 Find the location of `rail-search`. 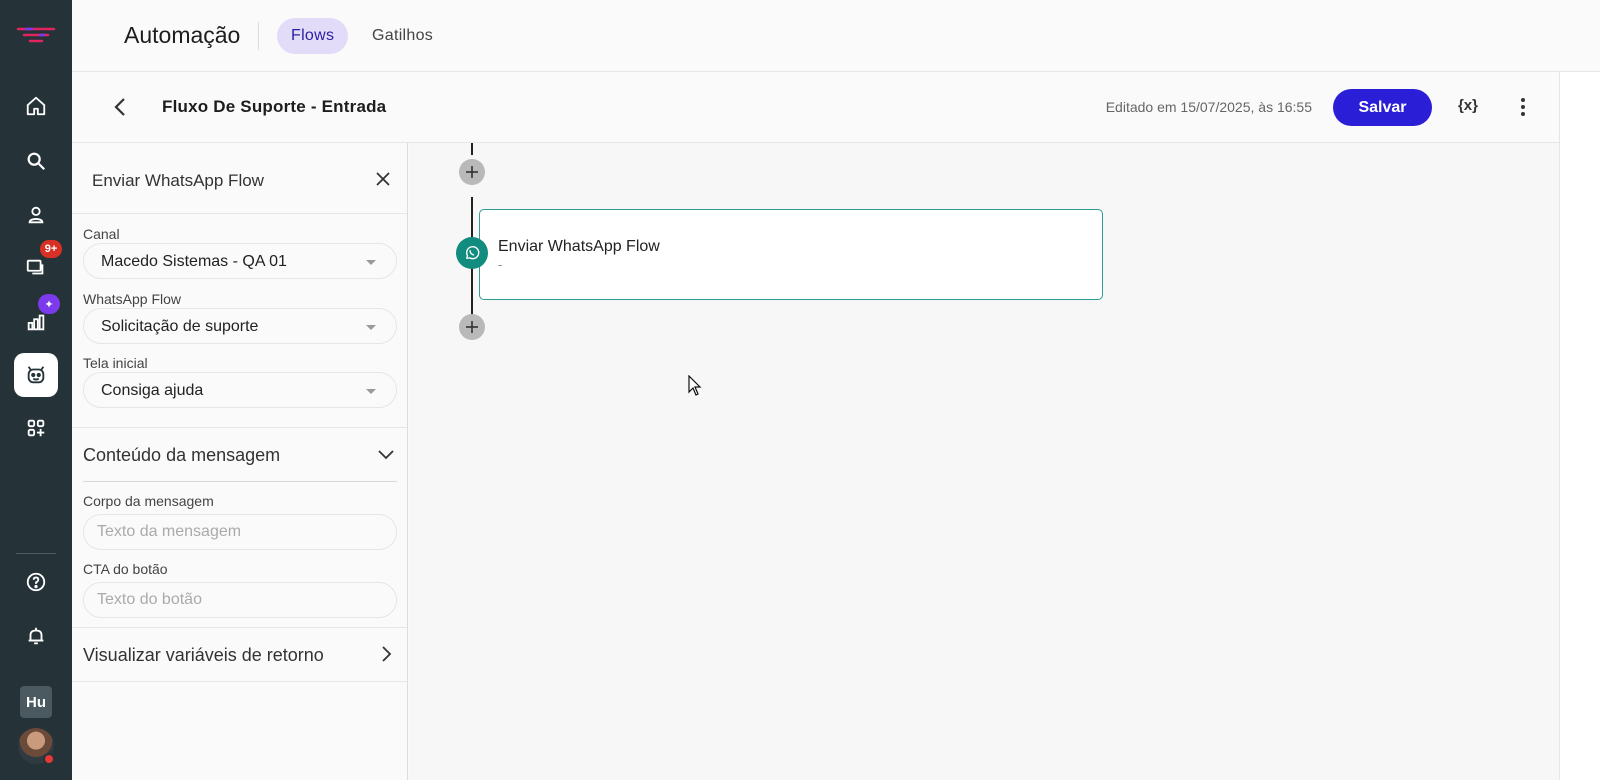

rail-search is located at coordinates (36, 161).